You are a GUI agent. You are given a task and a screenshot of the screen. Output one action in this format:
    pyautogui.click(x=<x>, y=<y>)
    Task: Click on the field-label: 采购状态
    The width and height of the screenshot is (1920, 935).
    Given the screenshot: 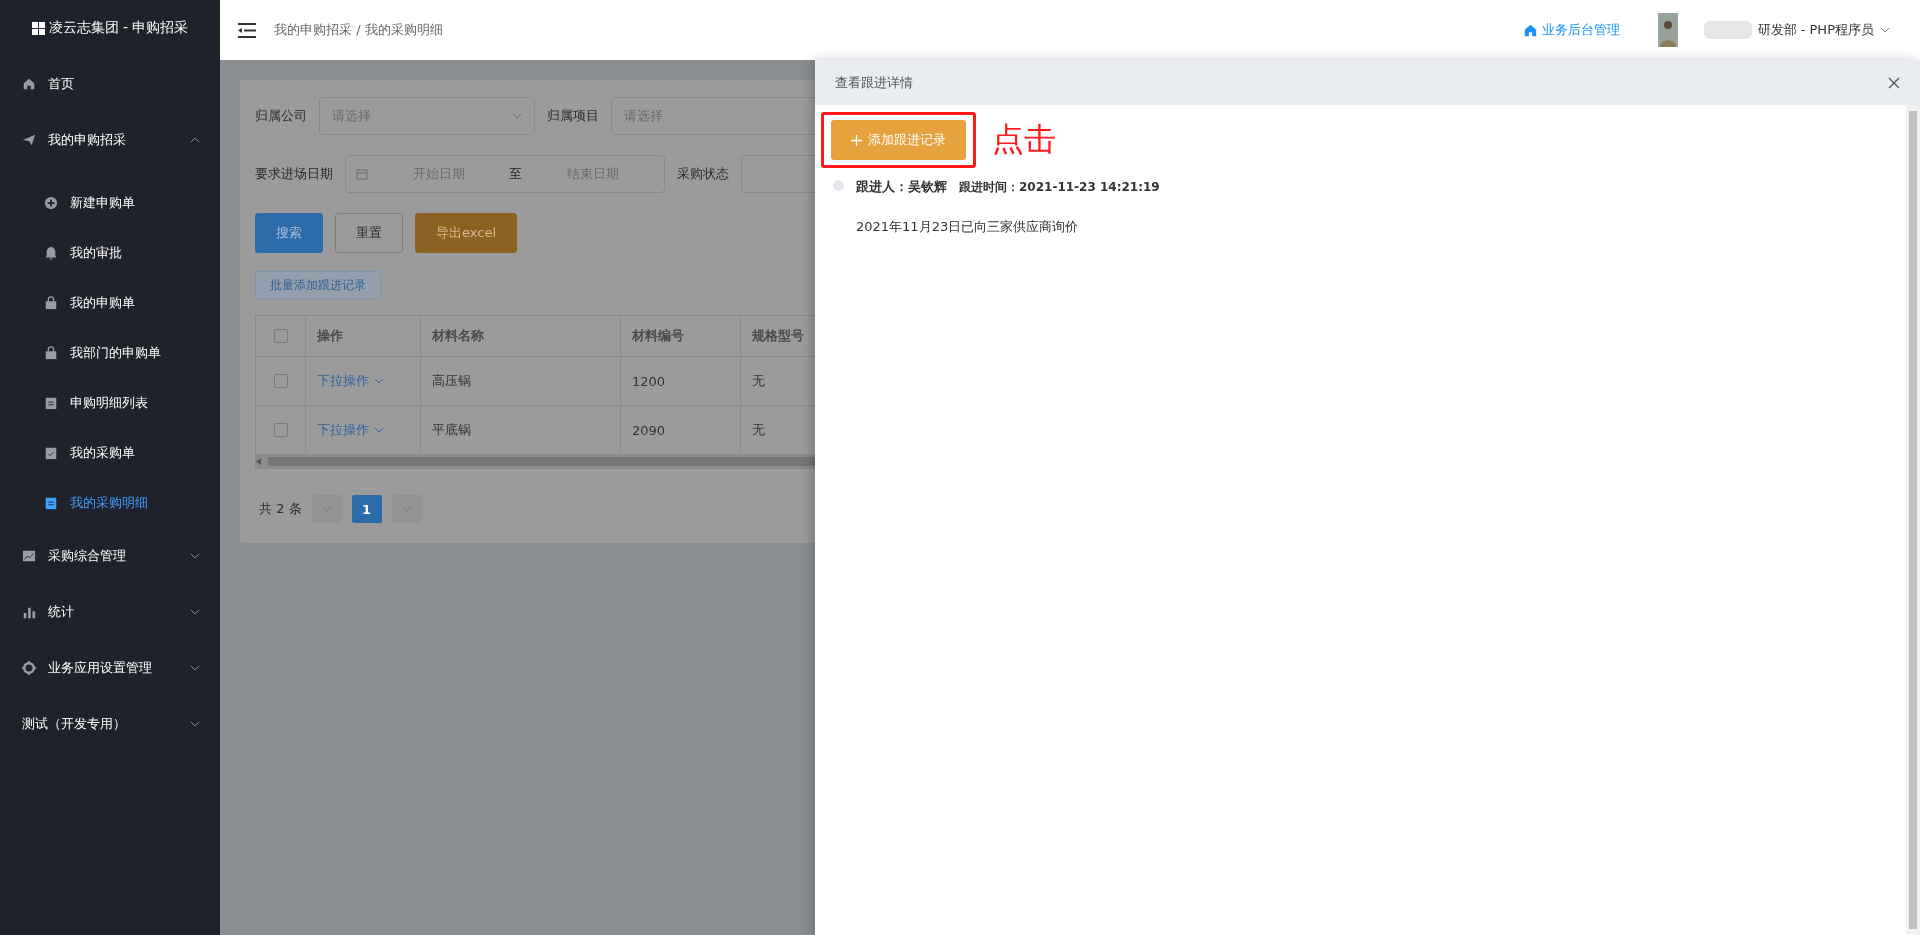 What is the action you would take?
    pyautogui.click(x=702, y=174)
    